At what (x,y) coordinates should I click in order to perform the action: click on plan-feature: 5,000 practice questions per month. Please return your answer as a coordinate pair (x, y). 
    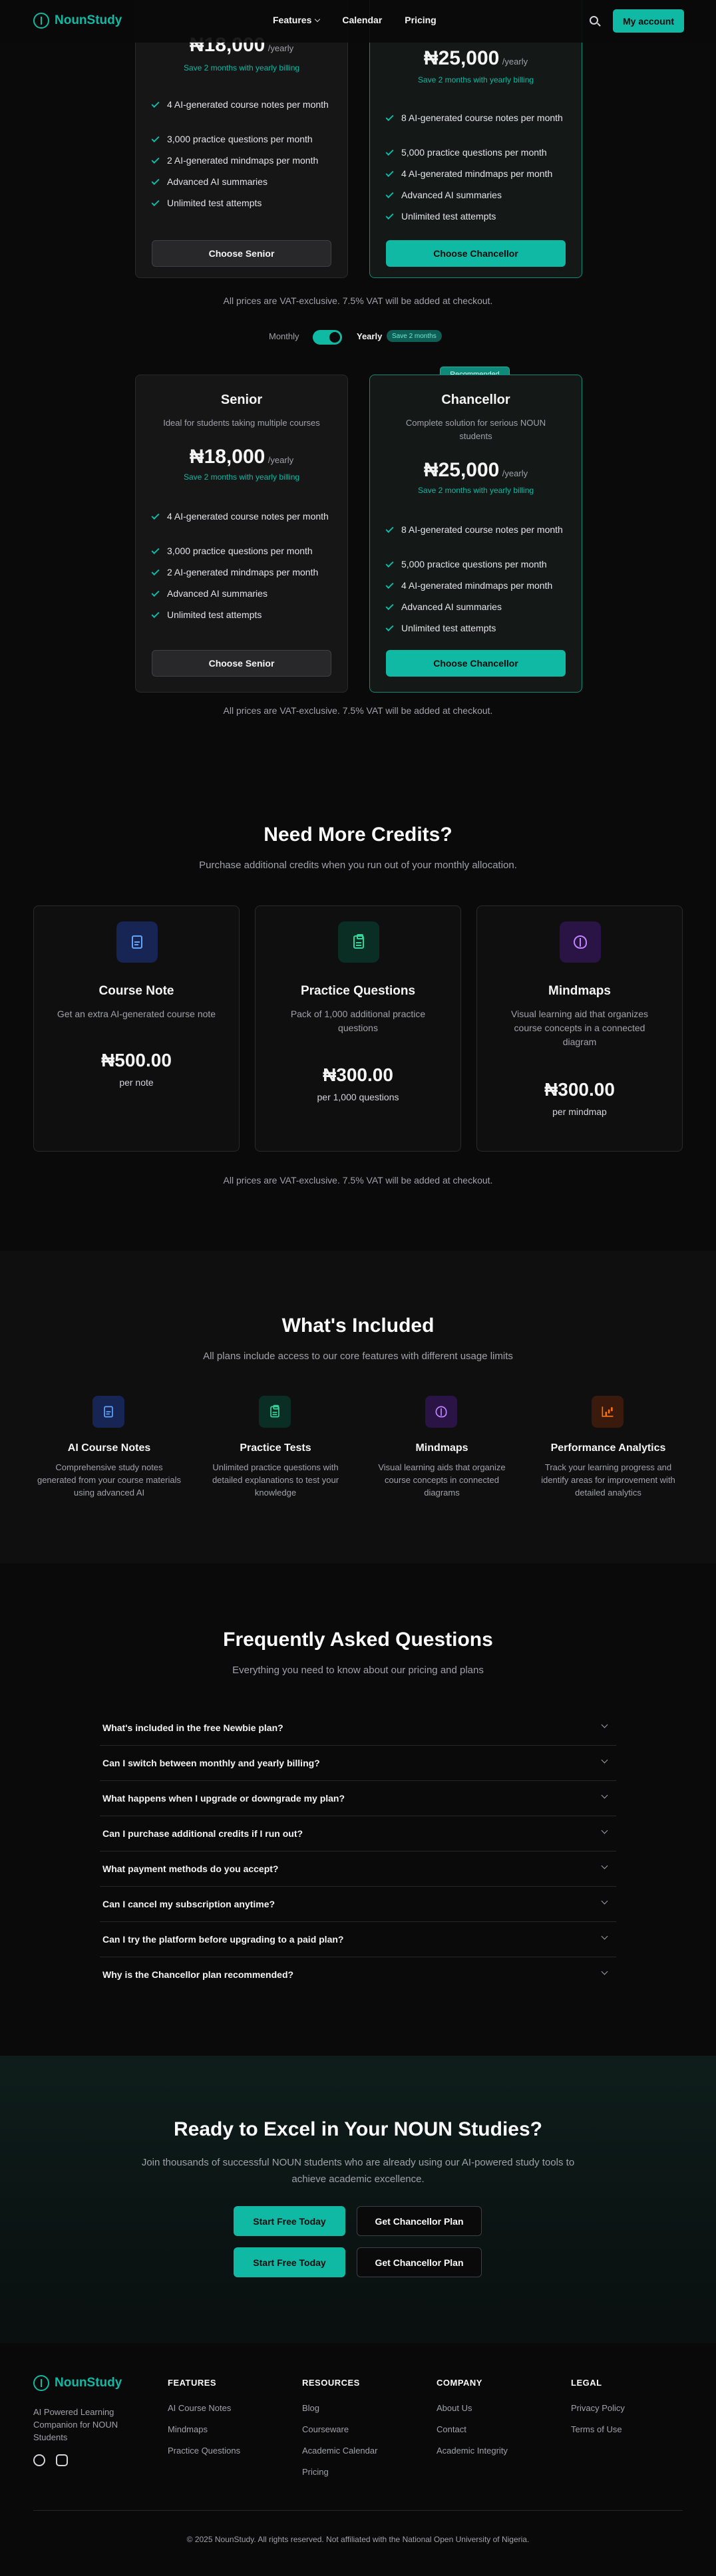
    Looking at the image, I should click on (476, 564).